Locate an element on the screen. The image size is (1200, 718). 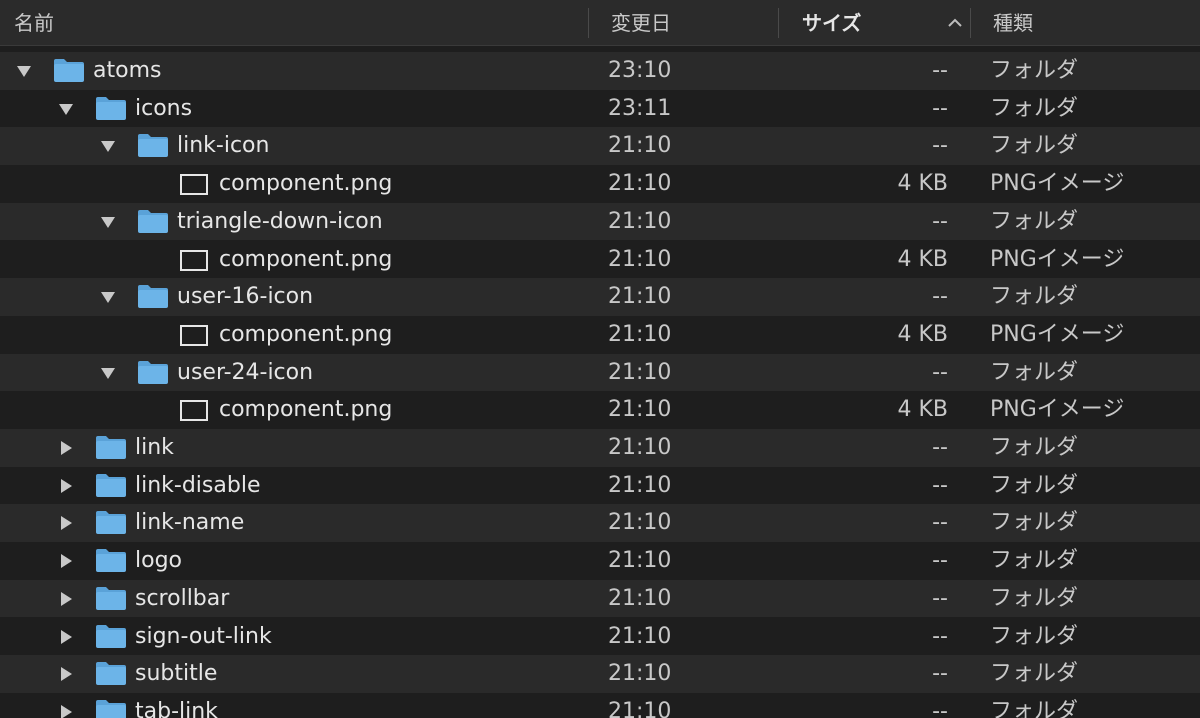
item-name: user-16-icon is located at coordinates (245, 297).